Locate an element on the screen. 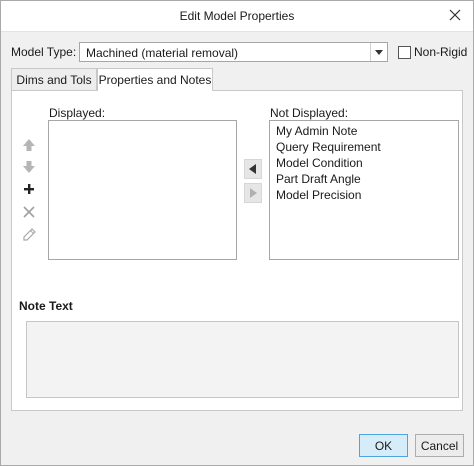 This screenshot has width=474, height=466. list-item: Part Draft Angle is located at coordinates (318, 179).